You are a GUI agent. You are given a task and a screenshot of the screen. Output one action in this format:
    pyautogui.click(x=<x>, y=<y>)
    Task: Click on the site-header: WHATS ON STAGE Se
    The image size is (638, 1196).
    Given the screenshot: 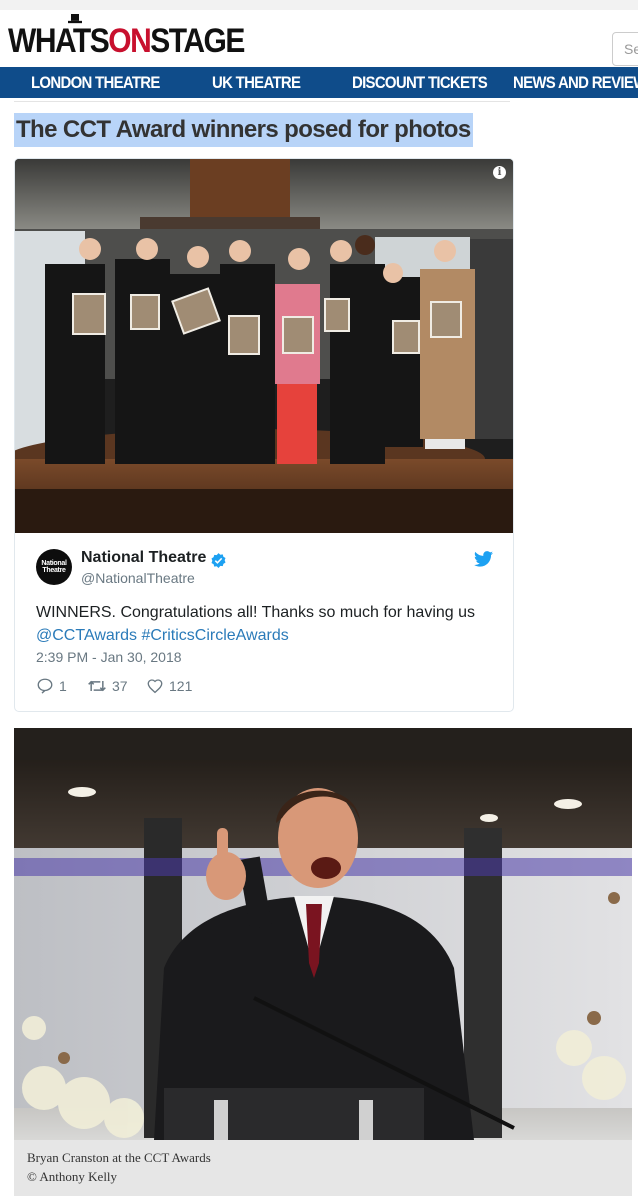 What is the action you would take?
    pyautogui.click(x=319, y=38)
    